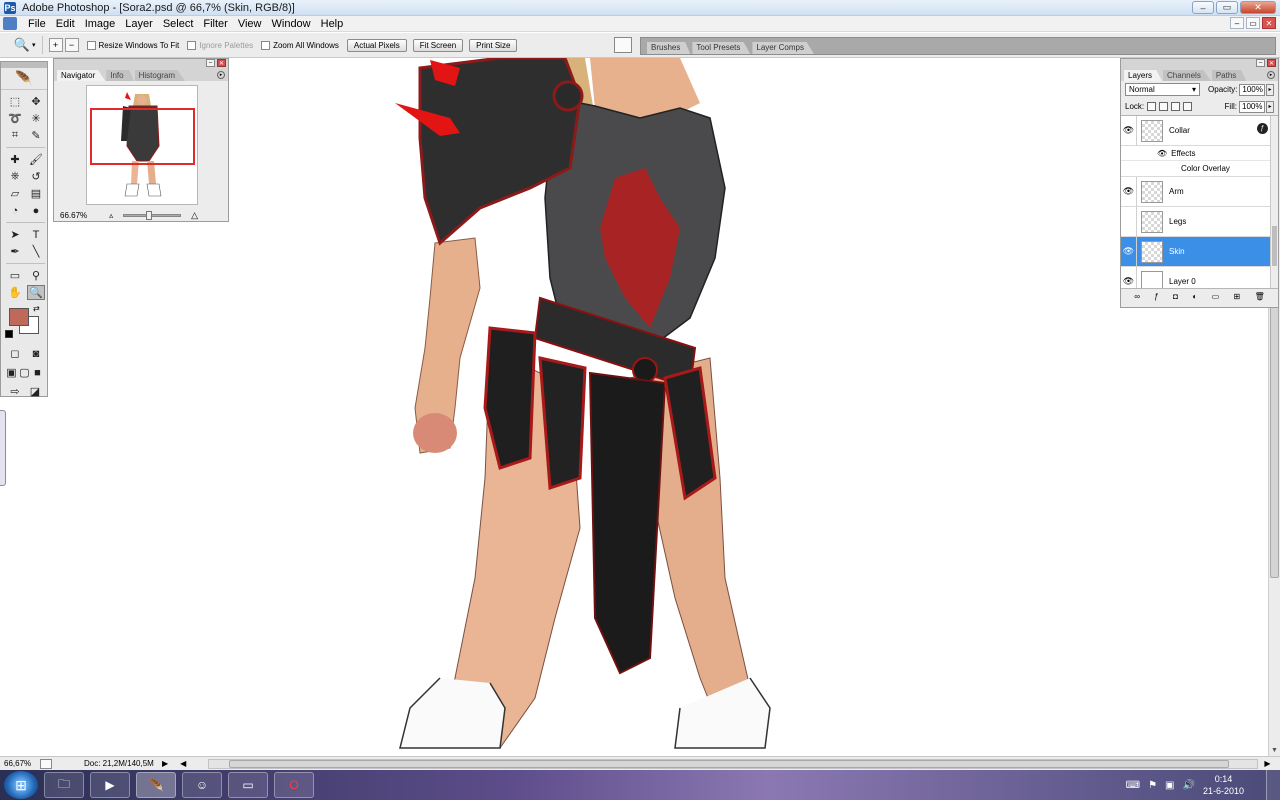 The width and height of the screenshot is (1280, 800). Describe the element at coordinates (332, 24) in the screenshot. I see `menu-help: Help` at that location.